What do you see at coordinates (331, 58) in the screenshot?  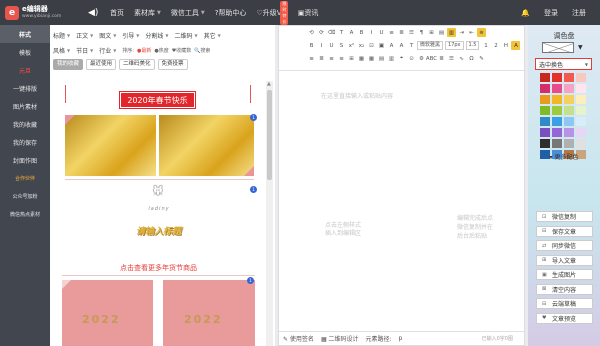 I see `toolbar-button-2-2: ≡` at bounding box center [331, 58].